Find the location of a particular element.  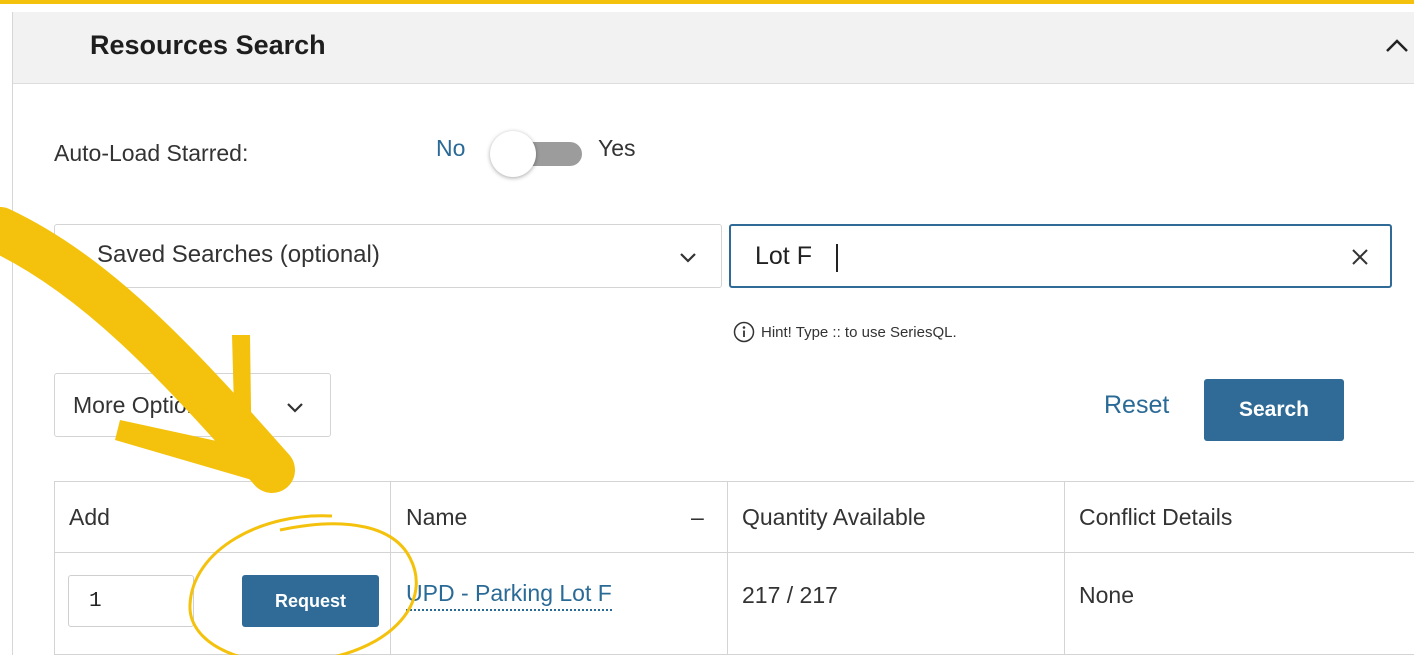

chevron-up-icon is located at coordinates (1397, 46).